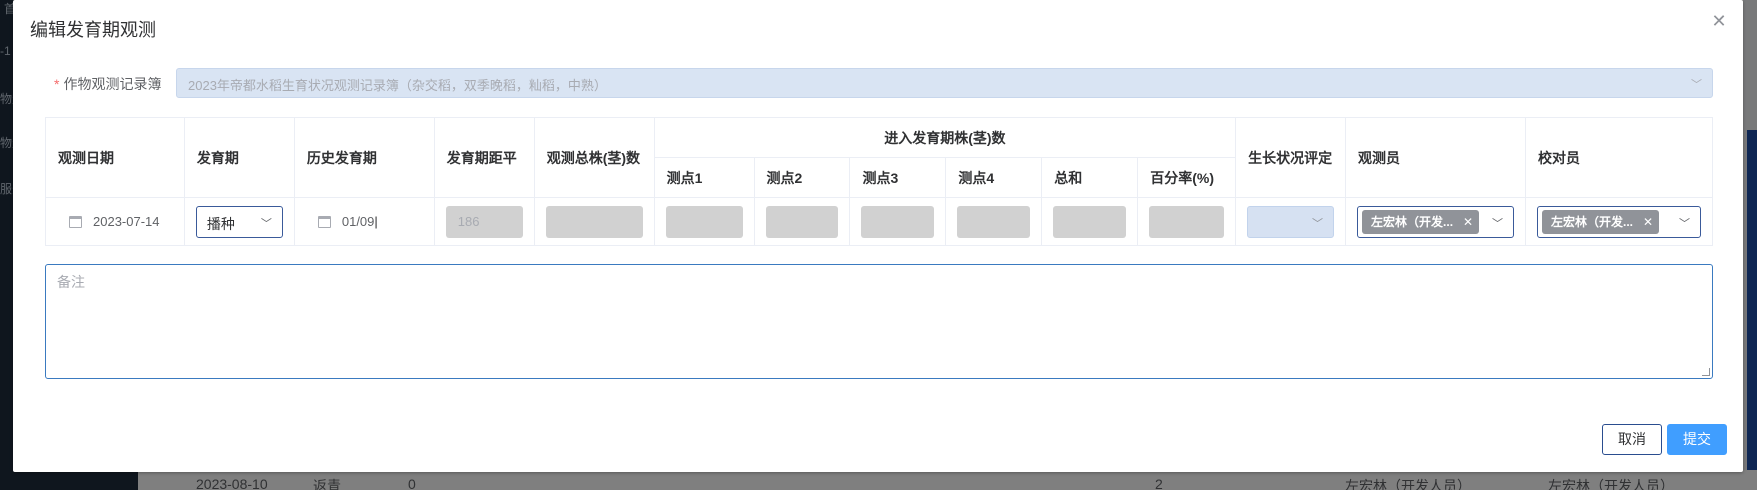 Image resolution: width=1757 pixels, height=490 pixels. What do you see at coordinates (994, 221) in the screenshot?
I see `point-4-field` at bounding box center [994, 221].